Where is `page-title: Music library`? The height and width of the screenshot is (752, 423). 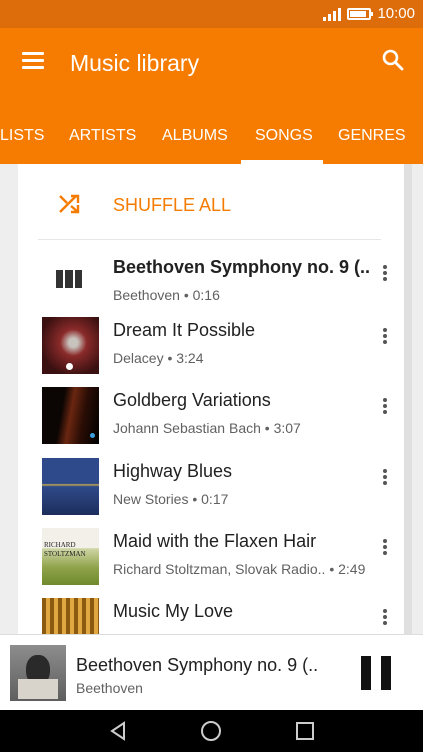
page-title: Music library is located at coordinates (135, 63).